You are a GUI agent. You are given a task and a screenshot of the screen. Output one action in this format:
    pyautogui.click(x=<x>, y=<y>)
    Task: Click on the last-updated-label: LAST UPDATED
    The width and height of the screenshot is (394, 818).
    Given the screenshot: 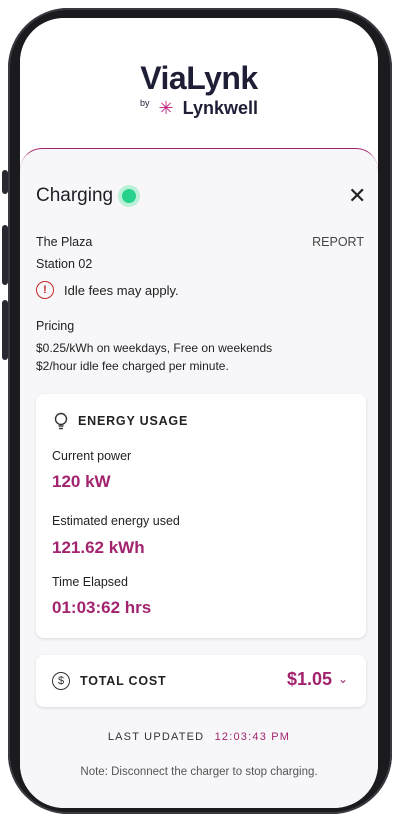 What is the action you would take?
    pyautogui.click(x=156, y=737)
    